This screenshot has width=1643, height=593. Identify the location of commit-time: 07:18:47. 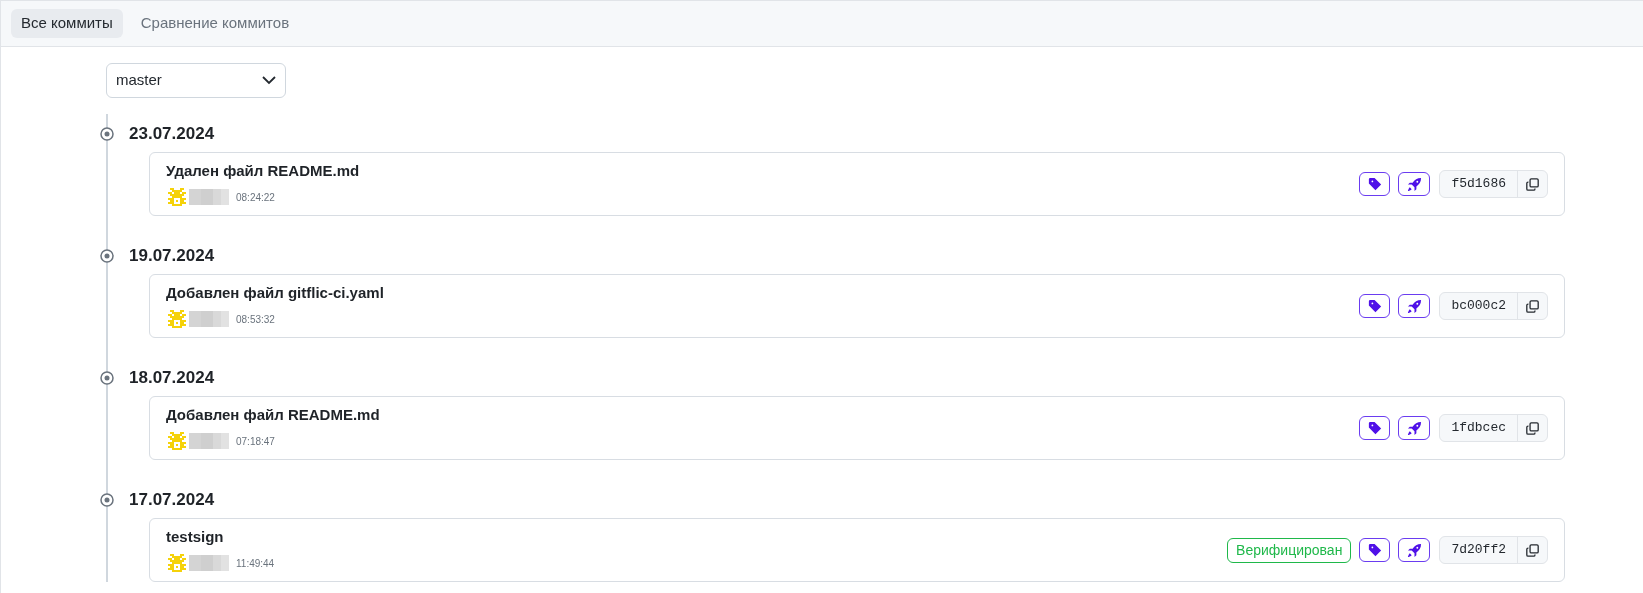
(255, 441).